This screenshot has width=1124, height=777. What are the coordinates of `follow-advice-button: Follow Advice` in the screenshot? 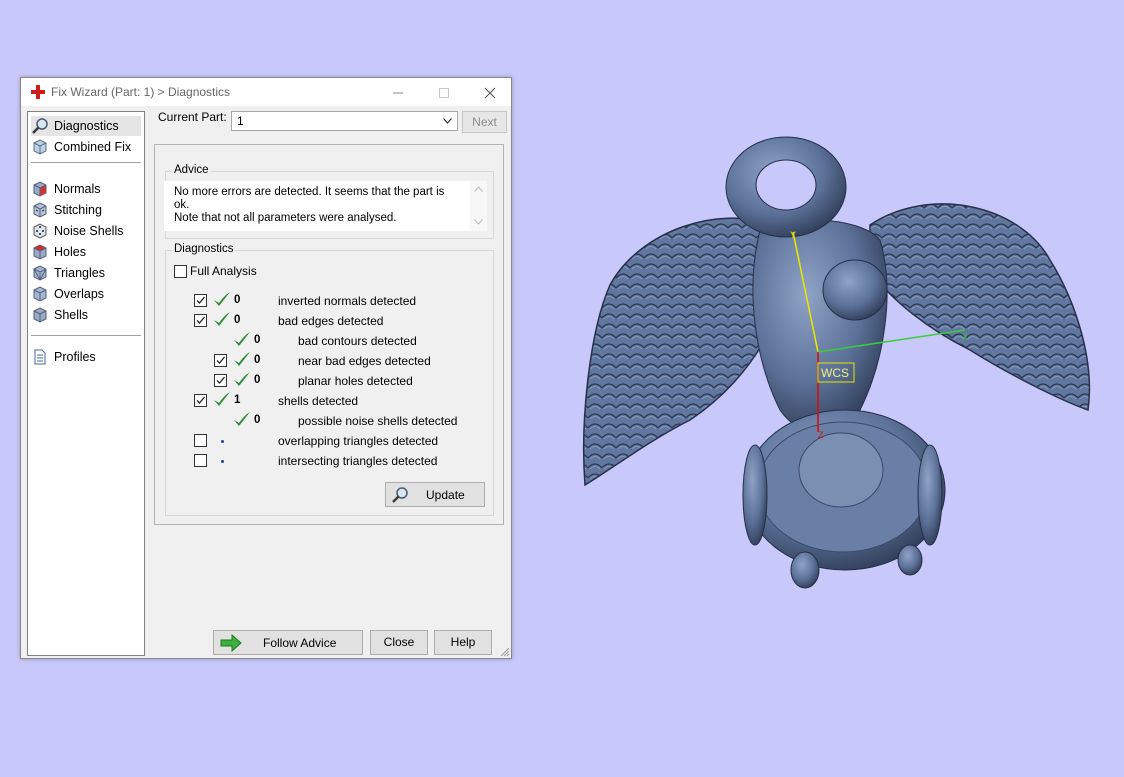 It's located at (288, 642).